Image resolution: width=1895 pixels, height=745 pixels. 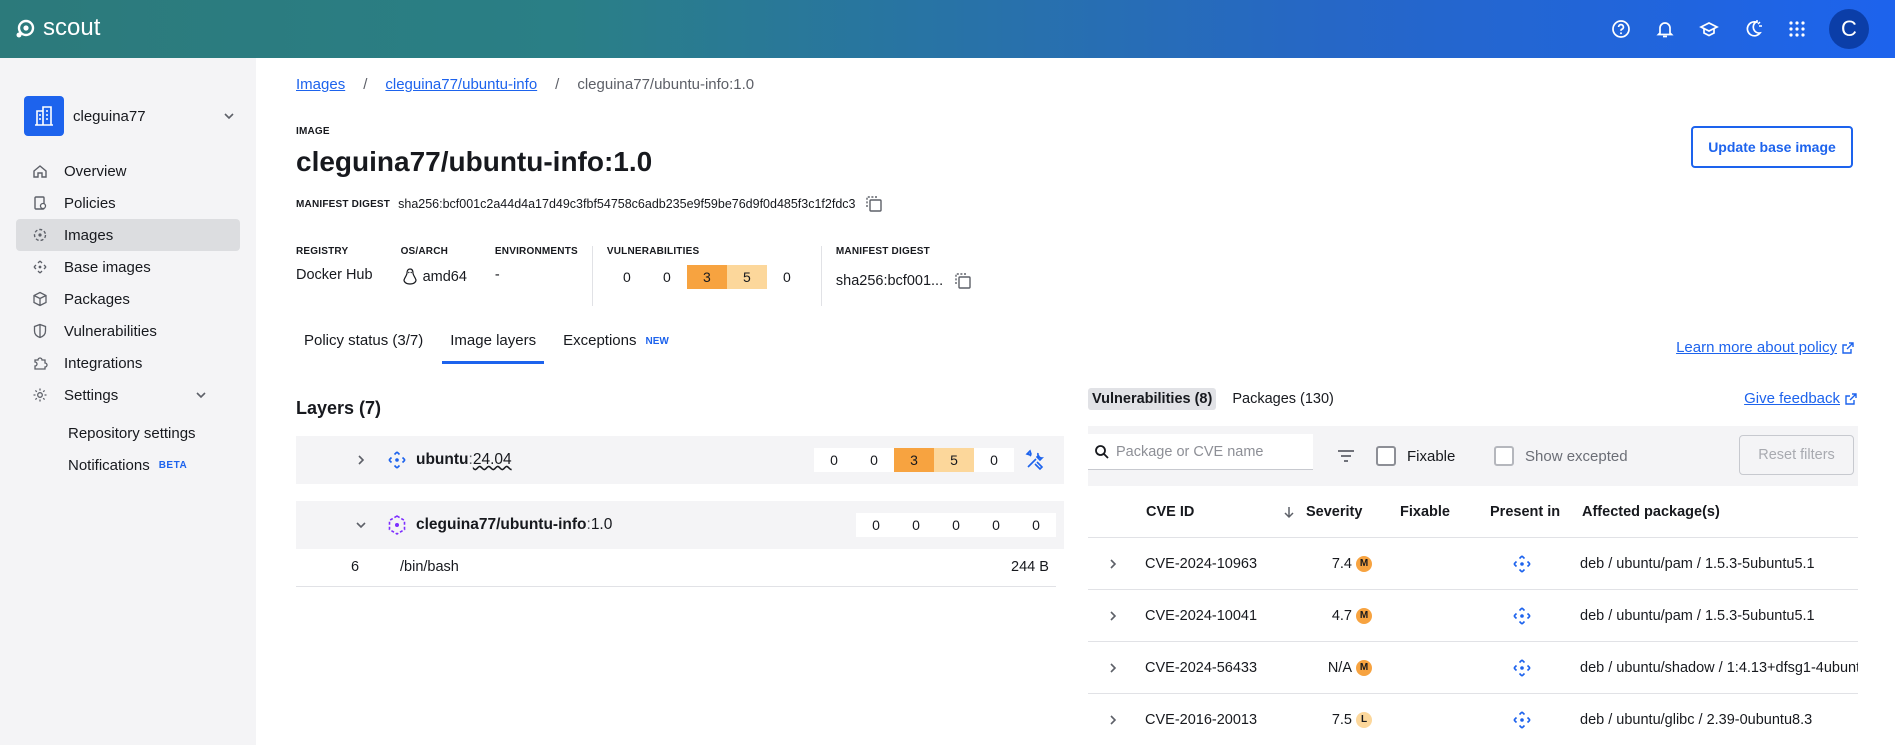 What do you see at coordinates (1431, 456) in the screenshot?
I see `checkbox-label: Fixable` at bounding box center [1431, 456].